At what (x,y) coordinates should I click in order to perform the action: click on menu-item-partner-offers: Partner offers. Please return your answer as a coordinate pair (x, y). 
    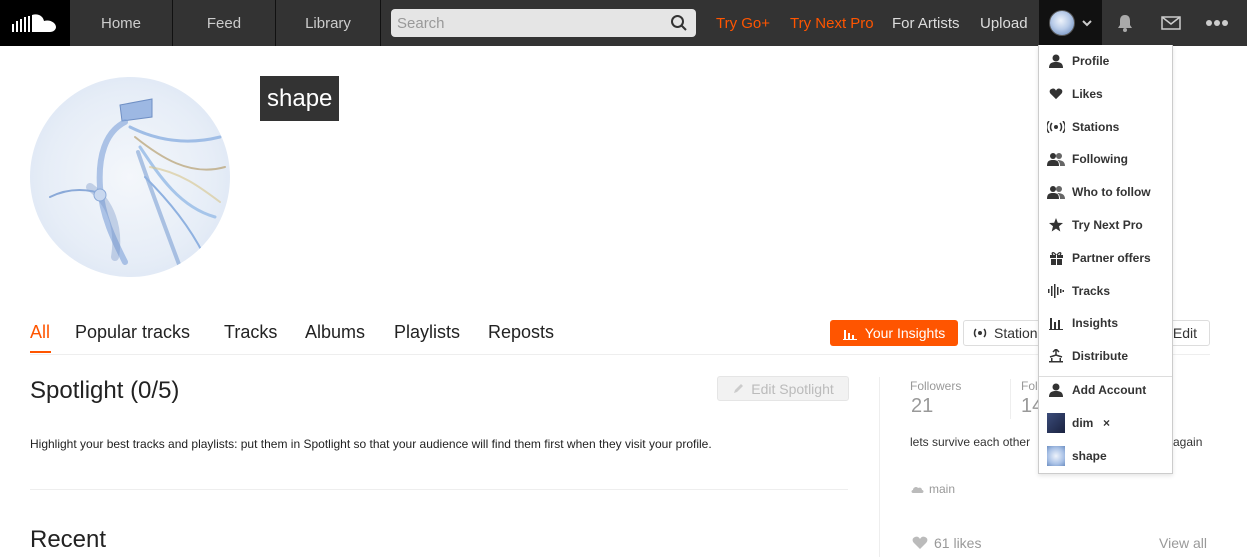
    Looking at the image, I should click on (1105, 258).